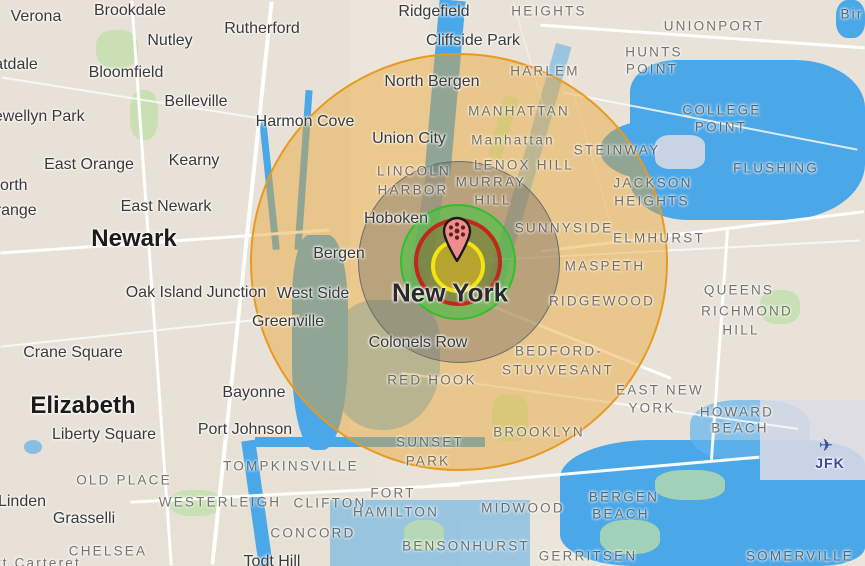 The width and height of the screenshot is (865, 566). I want to click on industrial-jfk, so click(812, 440).